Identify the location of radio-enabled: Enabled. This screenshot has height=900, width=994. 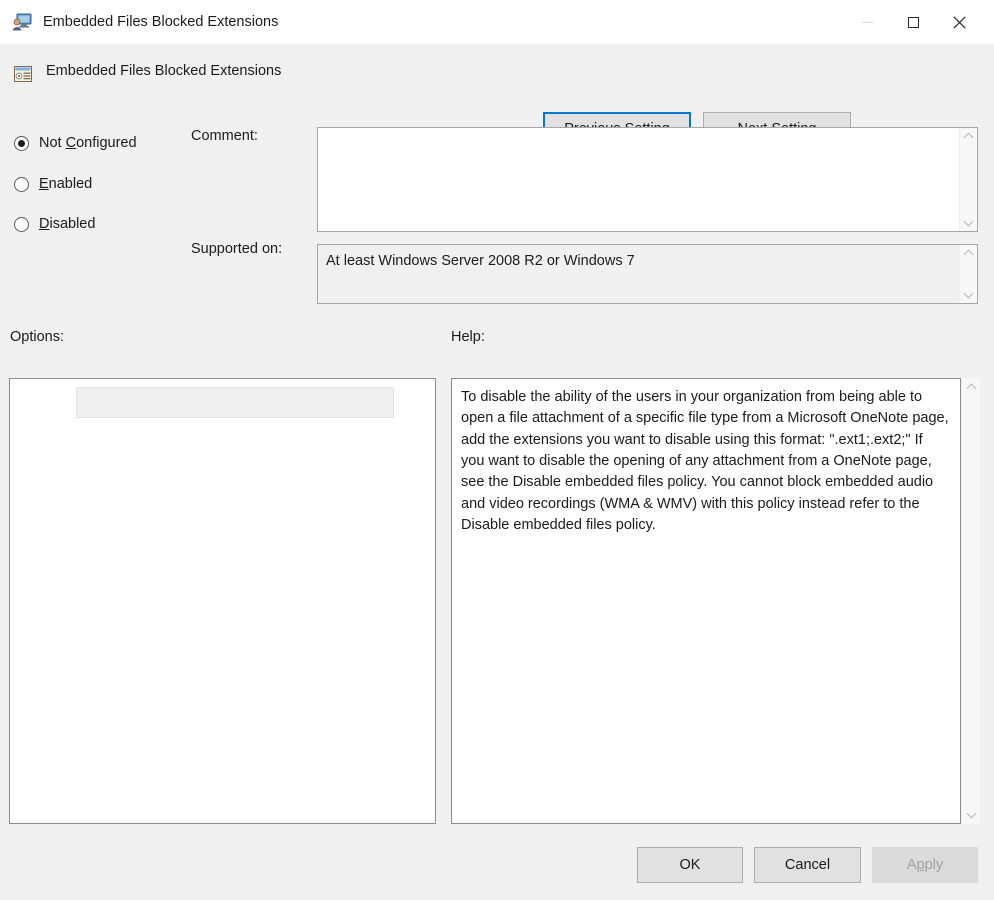
(53, 184).